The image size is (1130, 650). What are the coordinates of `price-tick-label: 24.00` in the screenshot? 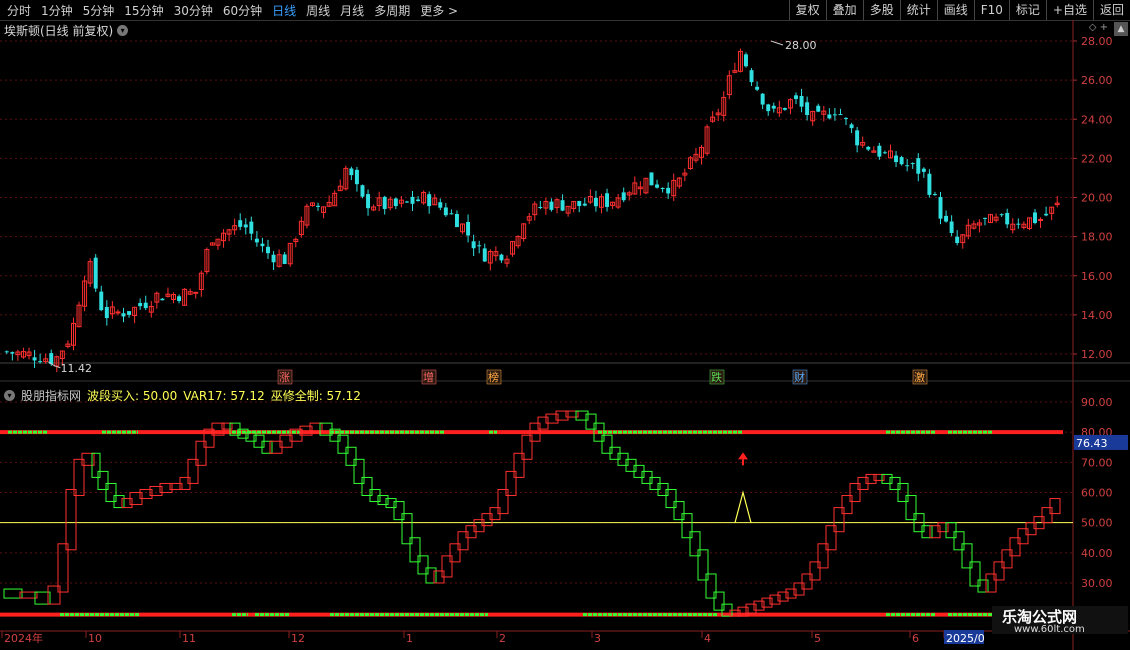 It's located at (1097, 119).